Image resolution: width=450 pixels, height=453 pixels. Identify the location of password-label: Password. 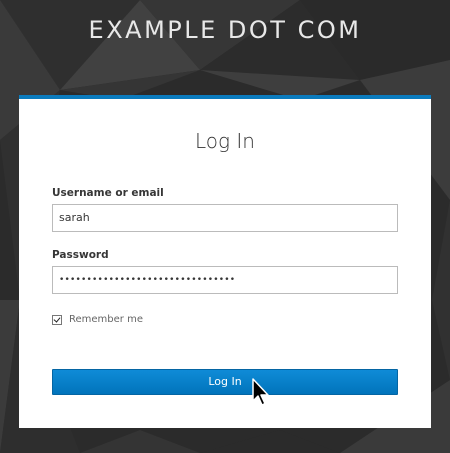
(80, 255).